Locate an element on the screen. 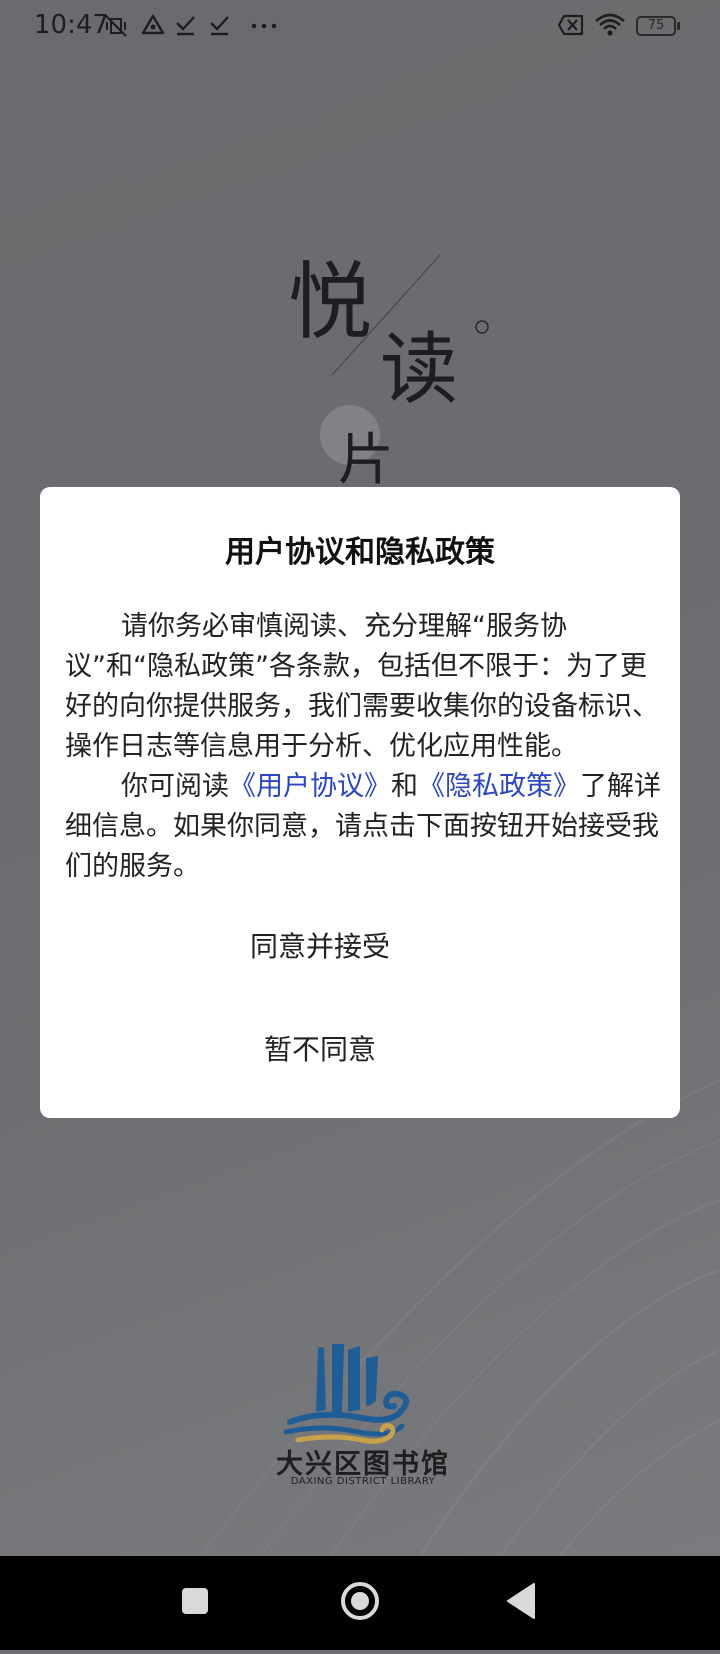  home-button is located at coordinates (360, 1603).